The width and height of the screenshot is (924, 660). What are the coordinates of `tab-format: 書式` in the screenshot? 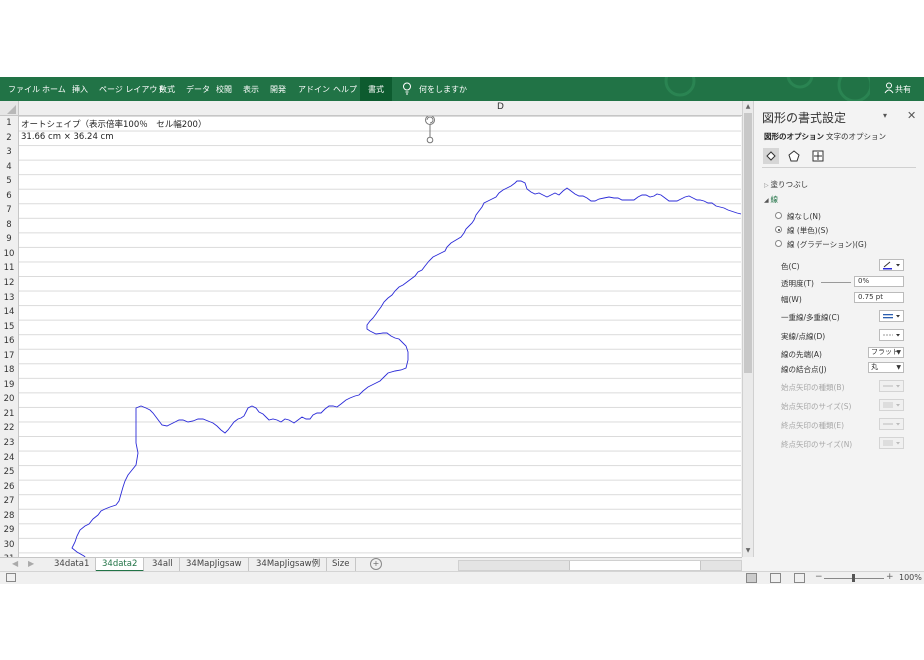 It's located at (376, 89).